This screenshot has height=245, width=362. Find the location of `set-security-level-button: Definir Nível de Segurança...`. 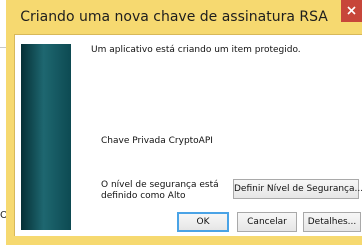

set-security-level-button: Definir Nível de Segurança... is located at coordinates (297, 189).